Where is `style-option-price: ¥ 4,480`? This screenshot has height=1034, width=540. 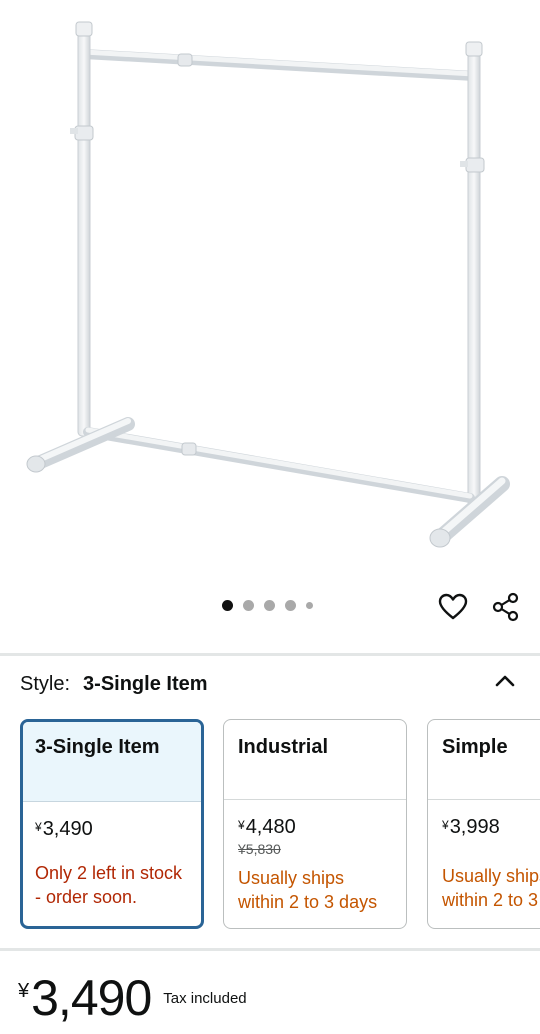
style-option-price: ¥ 4,480 is located at coordinates (315, 827).